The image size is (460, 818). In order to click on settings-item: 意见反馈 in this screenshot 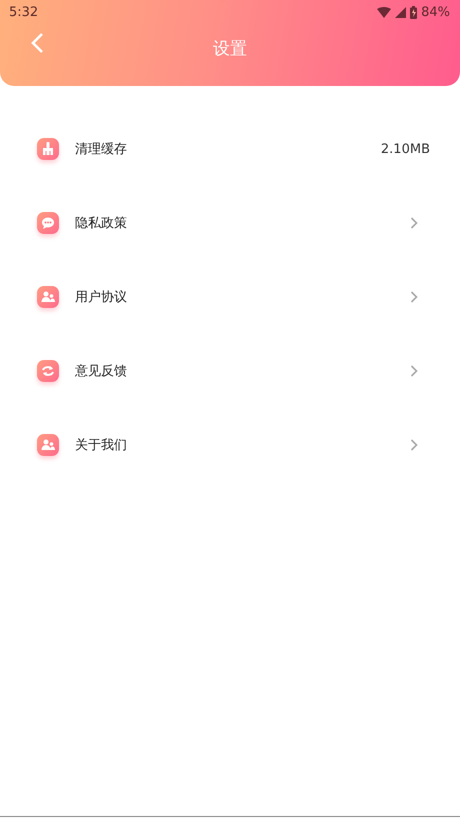, I will do `click(230, 371)`.